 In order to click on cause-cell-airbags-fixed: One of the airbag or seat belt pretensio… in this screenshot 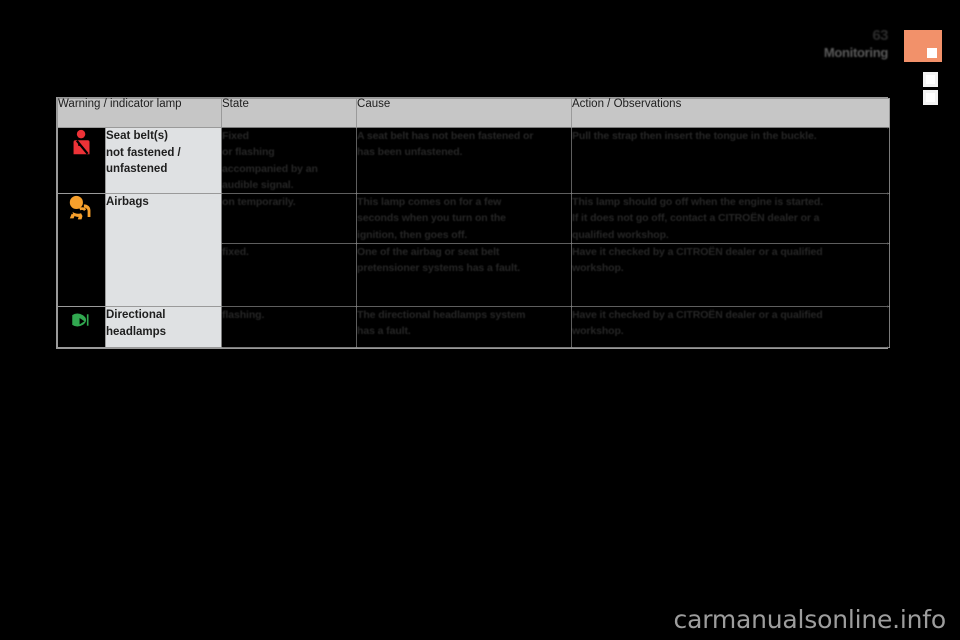, I will do `click(464, 274)`.